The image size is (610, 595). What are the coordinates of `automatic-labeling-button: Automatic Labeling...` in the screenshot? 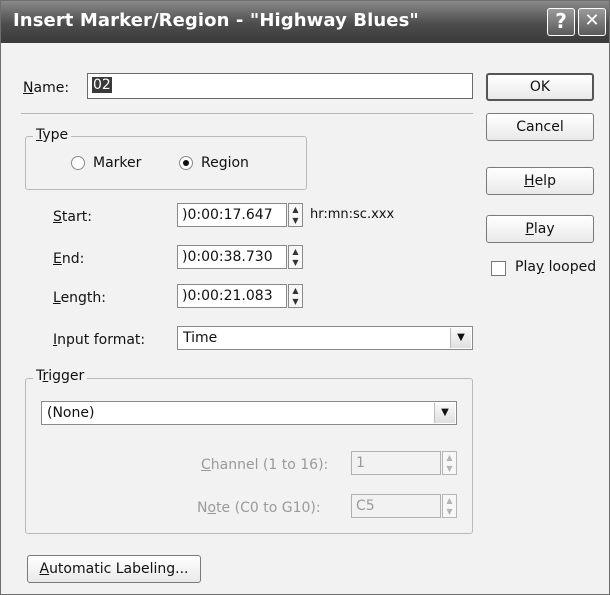 It's located at (114, 569).